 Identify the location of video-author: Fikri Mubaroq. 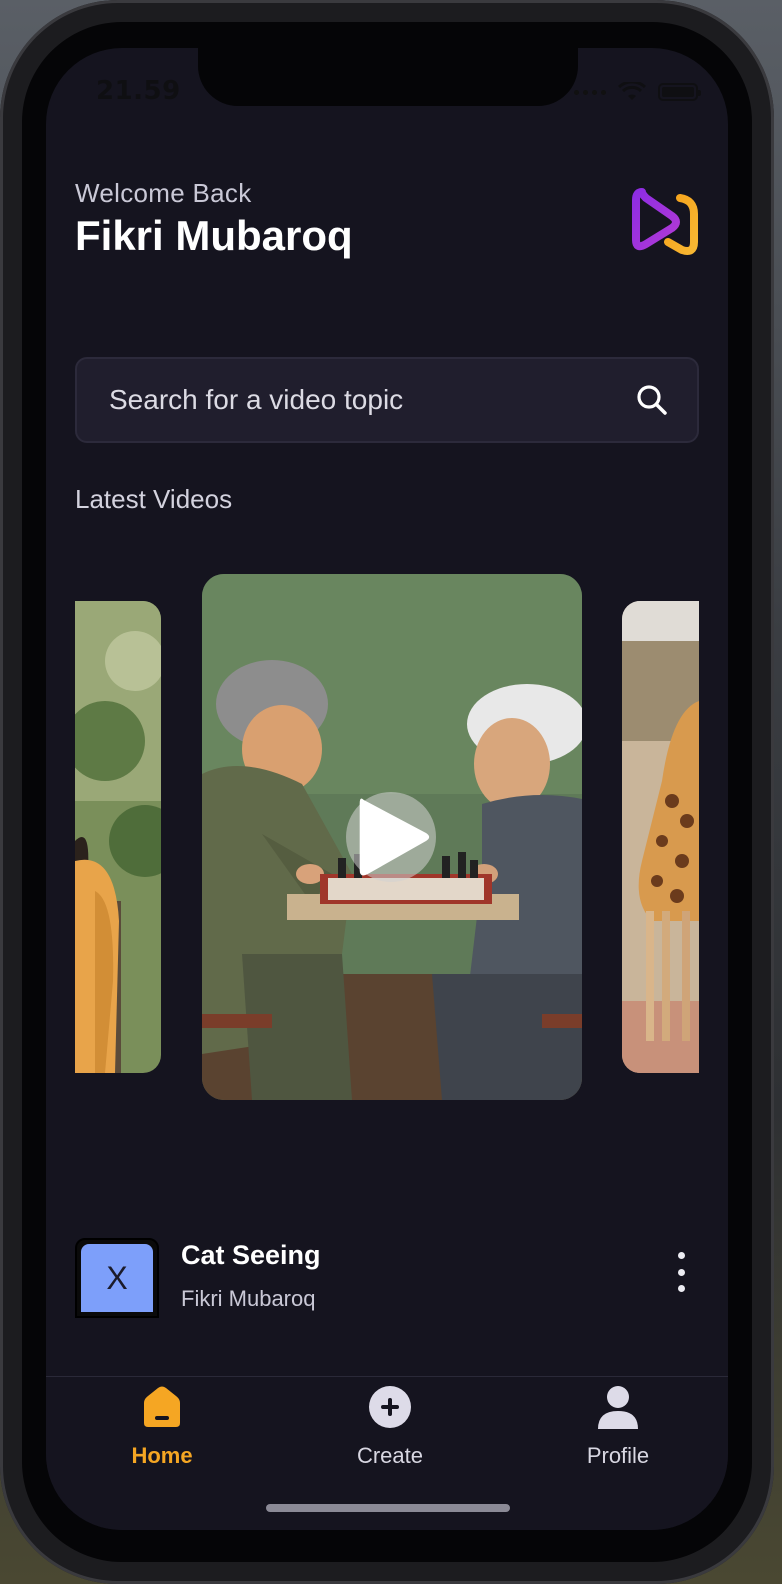
(248, 1298).